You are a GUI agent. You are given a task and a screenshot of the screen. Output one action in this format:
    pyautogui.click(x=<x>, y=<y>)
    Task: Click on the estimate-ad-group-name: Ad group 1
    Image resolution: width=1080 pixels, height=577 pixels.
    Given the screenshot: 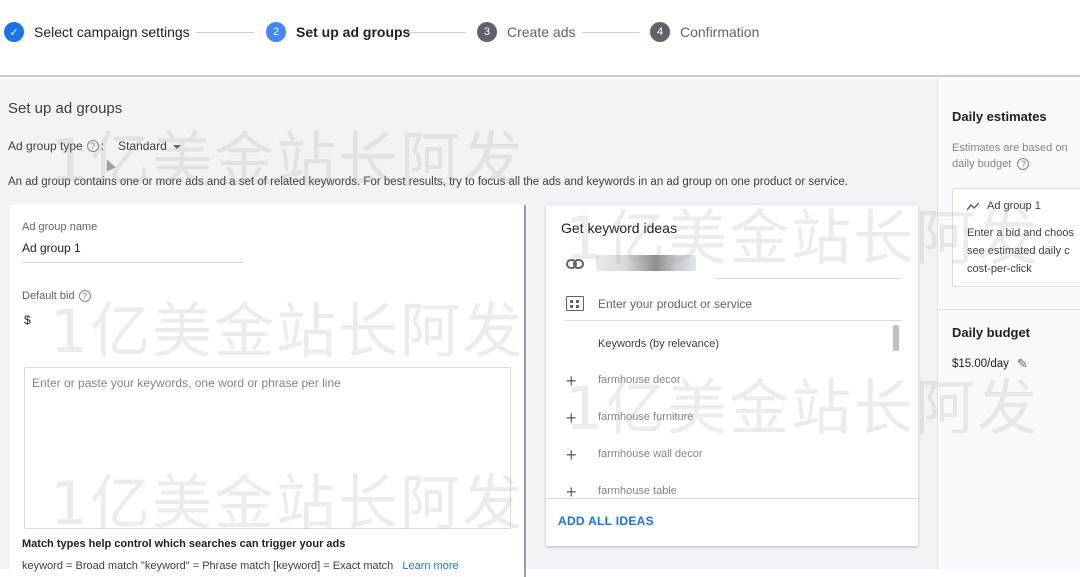 What is the action you would take?
    pyautogui.click(x=1014, y=206)
    